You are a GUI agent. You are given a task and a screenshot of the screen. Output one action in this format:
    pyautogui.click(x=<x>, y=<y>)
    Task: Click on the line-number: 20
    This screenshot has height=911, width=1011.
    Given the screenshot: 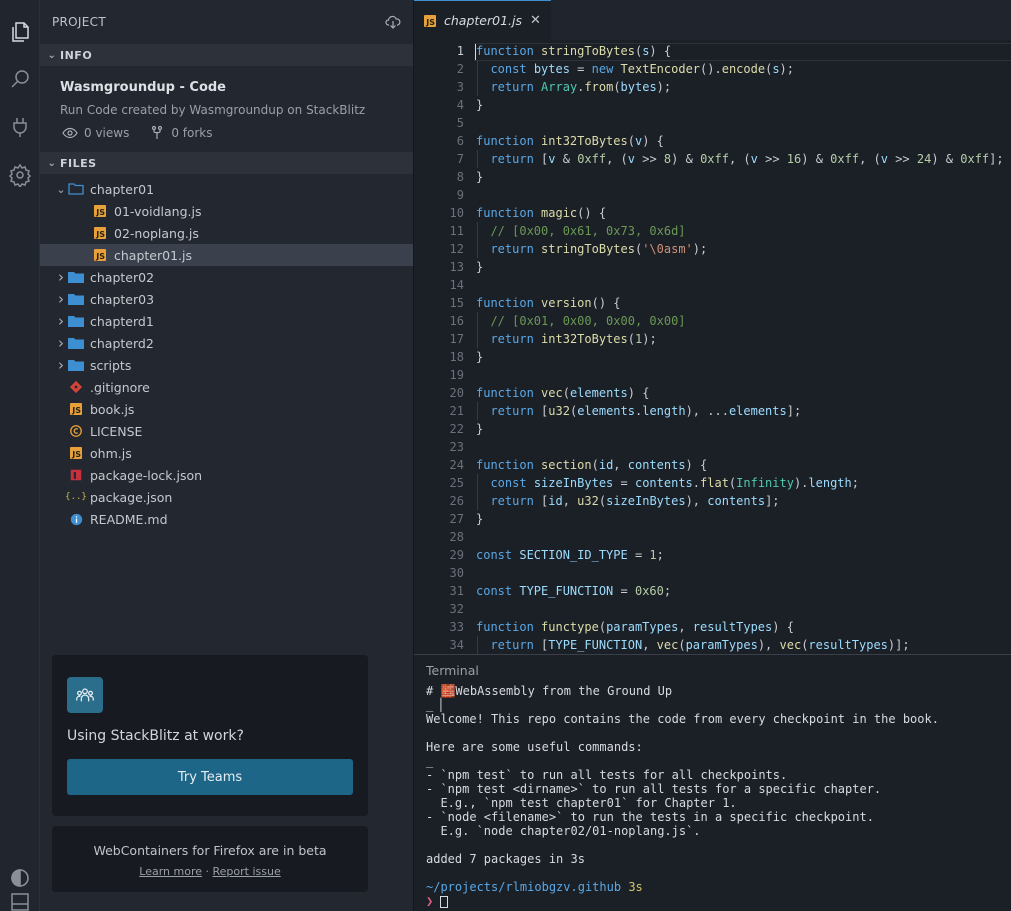 What is the action you would take?
    pyautogui.click(x=456, y=393)
    